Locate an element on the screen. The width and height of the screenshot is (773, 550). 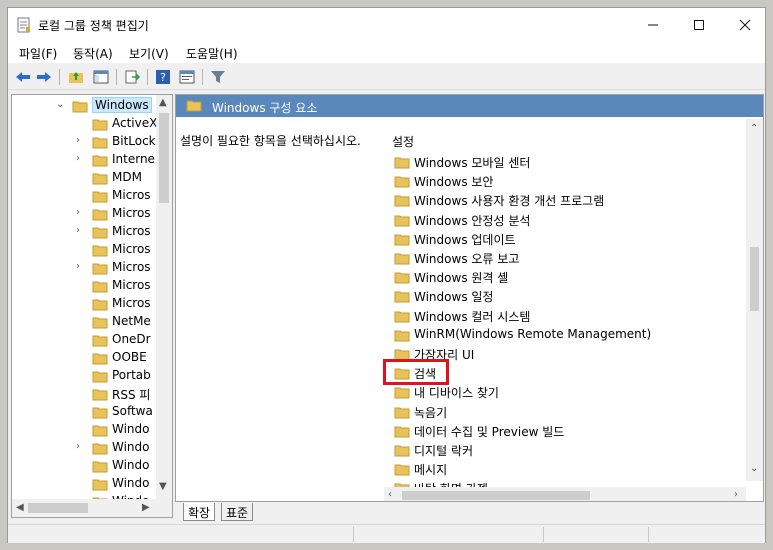
tree-item: OneDr is located at coordinates (92, 340).